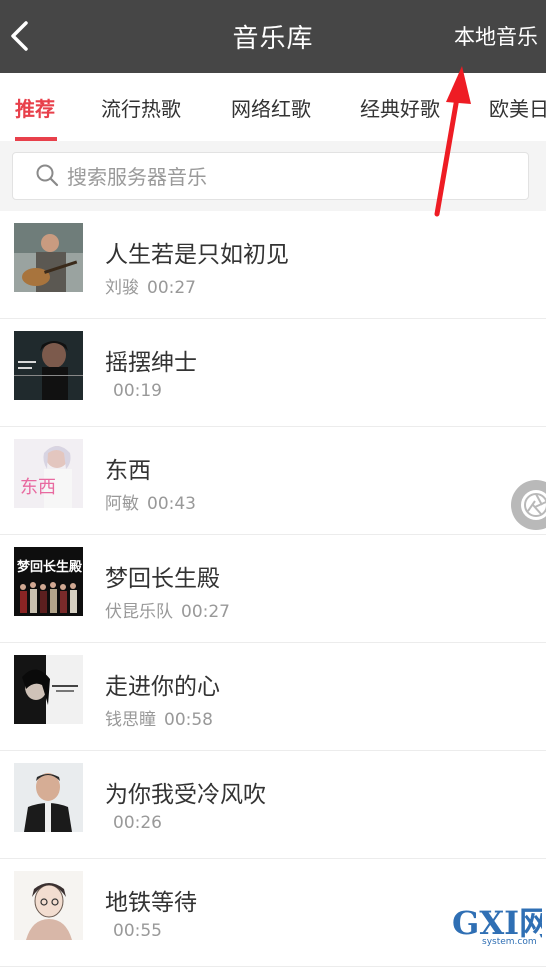 The image size is (546, 967). Describe the element at coordinates (273, 481) in the screenshot. I see `song-item: 东西 东西 阿敏 00:43` at that location.